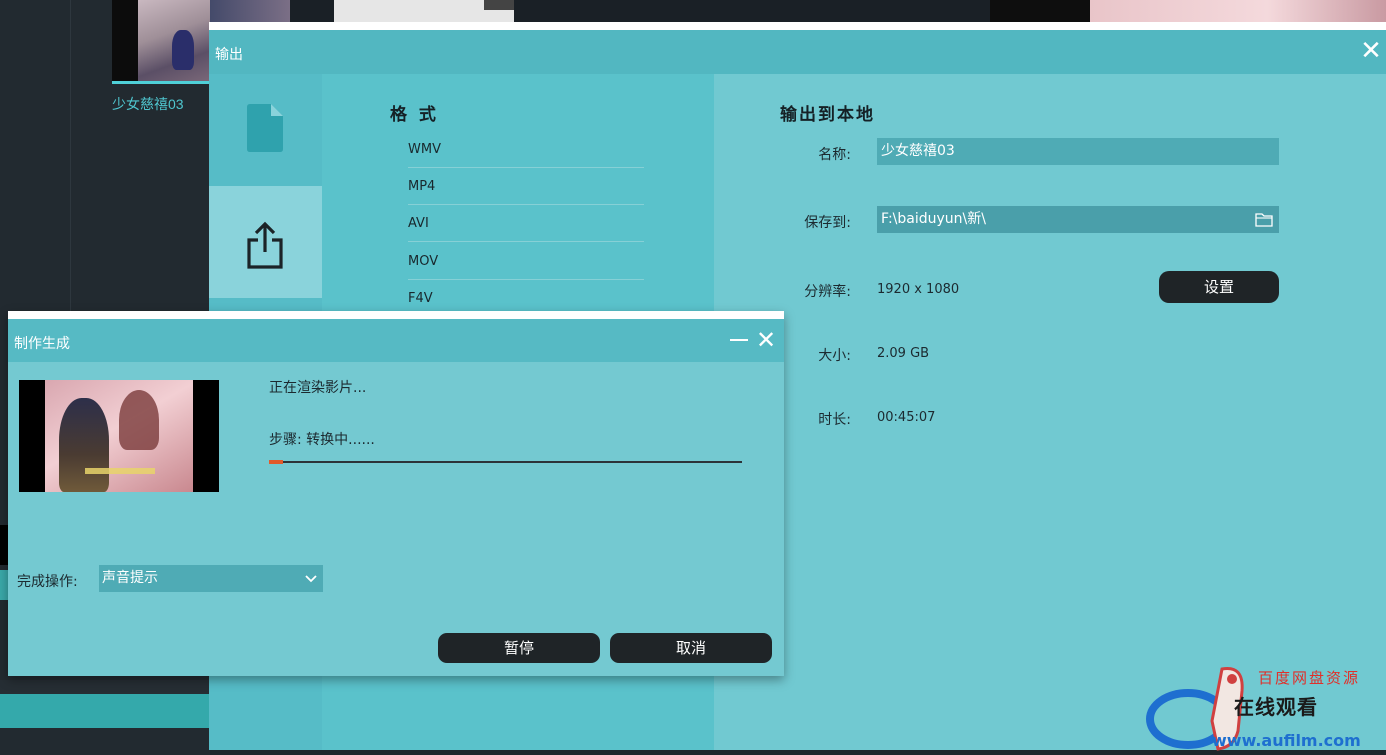  What do you see at coordinates (797, 52) in the screenshot?
I see `export-title-bar: 输出 ✕` at bounding box center [797, 52].